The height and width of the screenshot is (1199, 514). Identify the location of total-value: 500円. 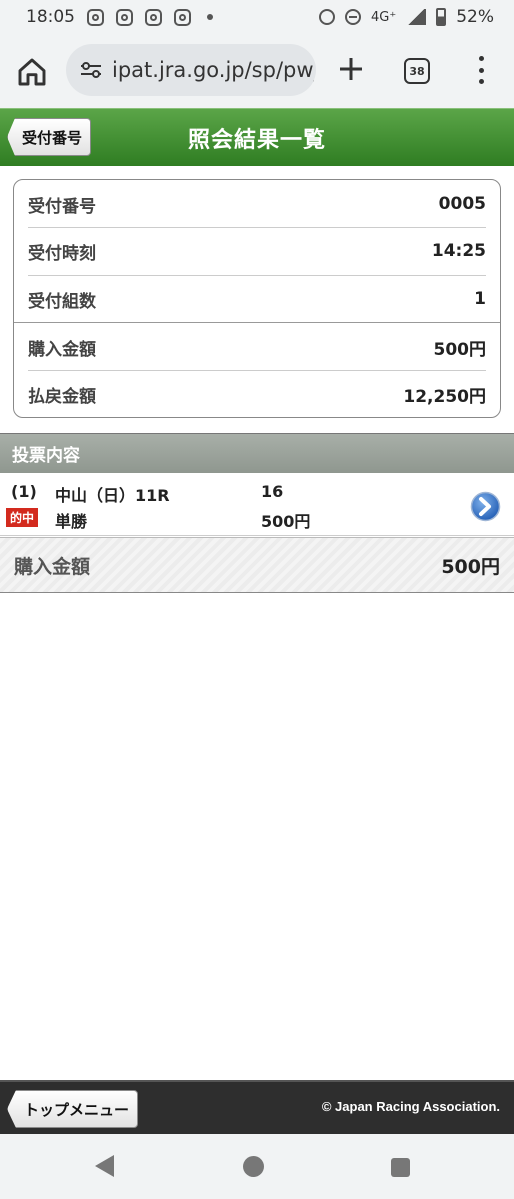
(470, 566).